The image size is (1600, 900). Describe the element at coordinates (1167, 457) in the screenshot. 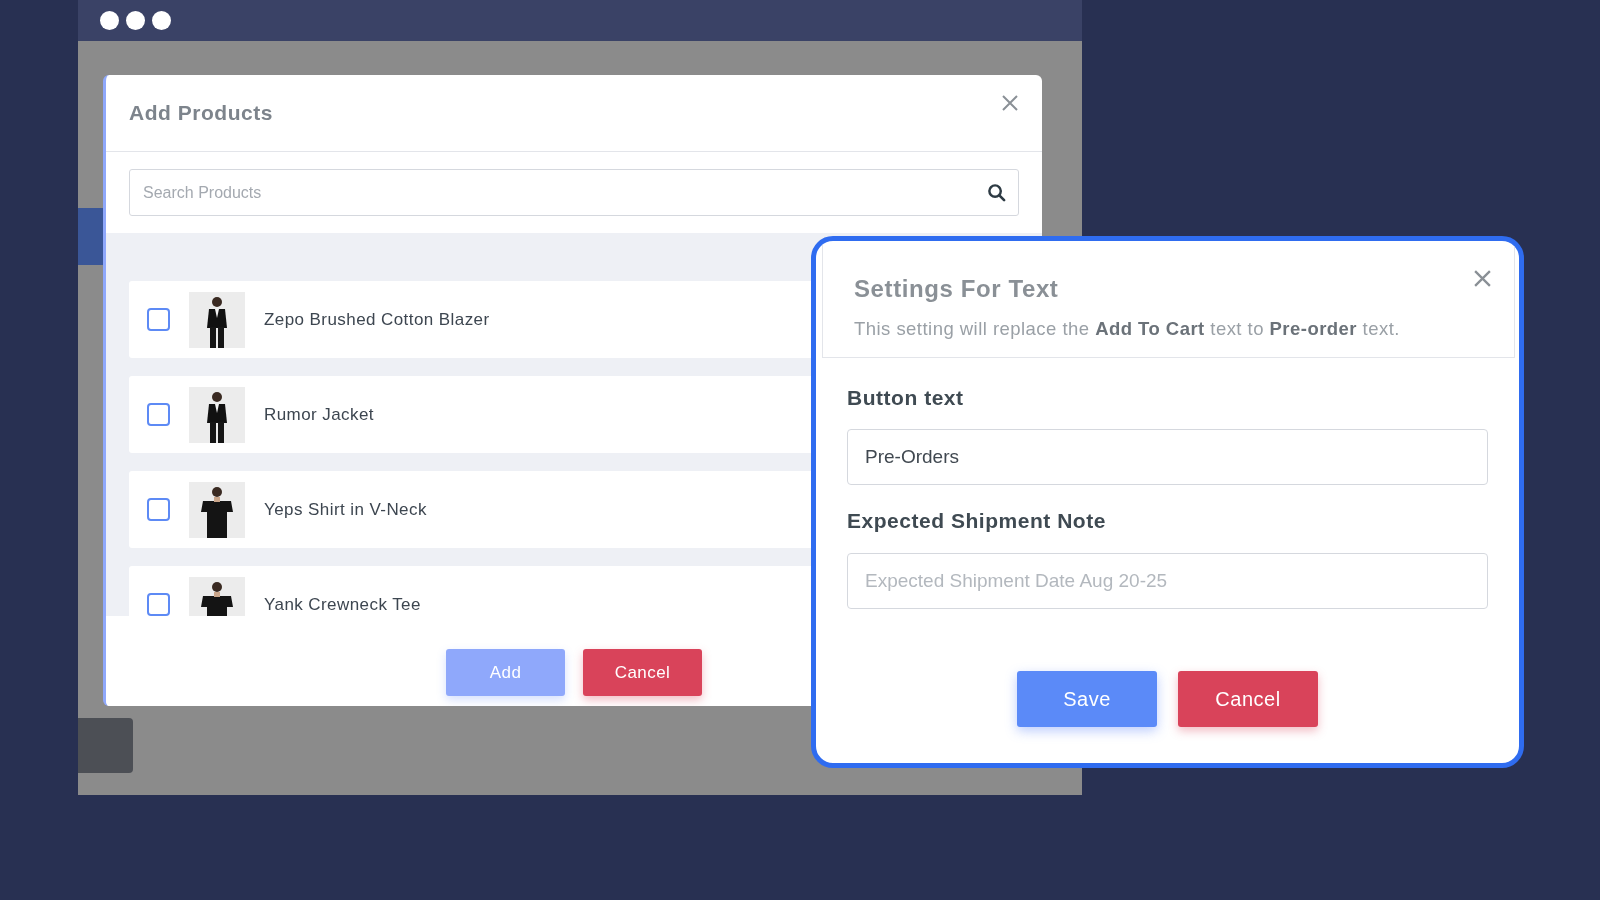

I see `text-field: Pre-Orders` at that location.